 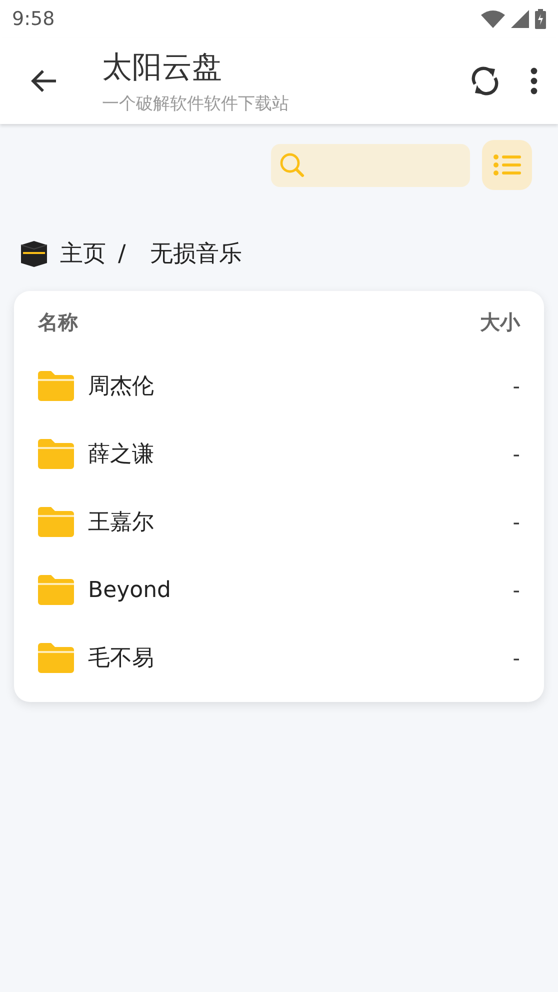 I want to click on folder-name: 毛不易, so click(x=300, y=658).